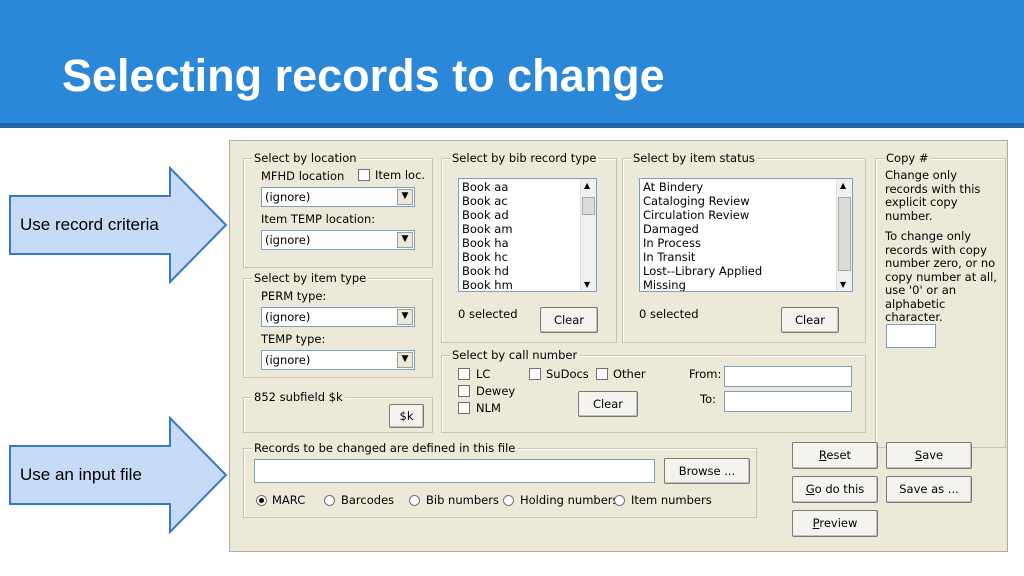 This screenshot has height=576, width=1024. What do you see at coordinates (310, 278) in the screenshot?
I see `item-type-legend: Select by item type` at bounding box center [310, 278].